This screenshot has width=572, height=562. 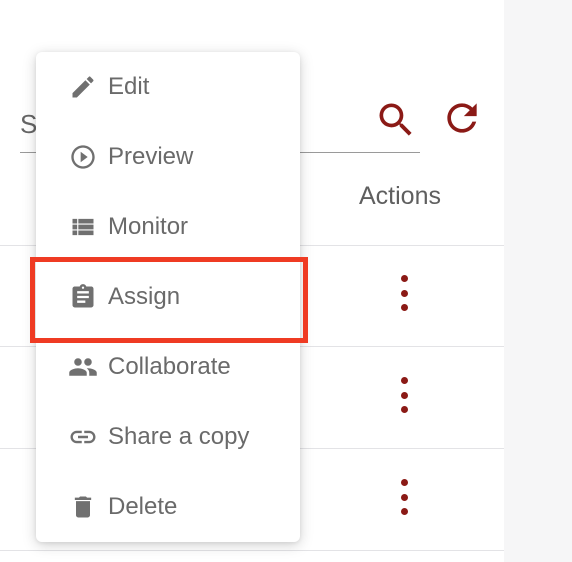 I want to click on menu-item-preview: Preview, so click(x=168, y=157).